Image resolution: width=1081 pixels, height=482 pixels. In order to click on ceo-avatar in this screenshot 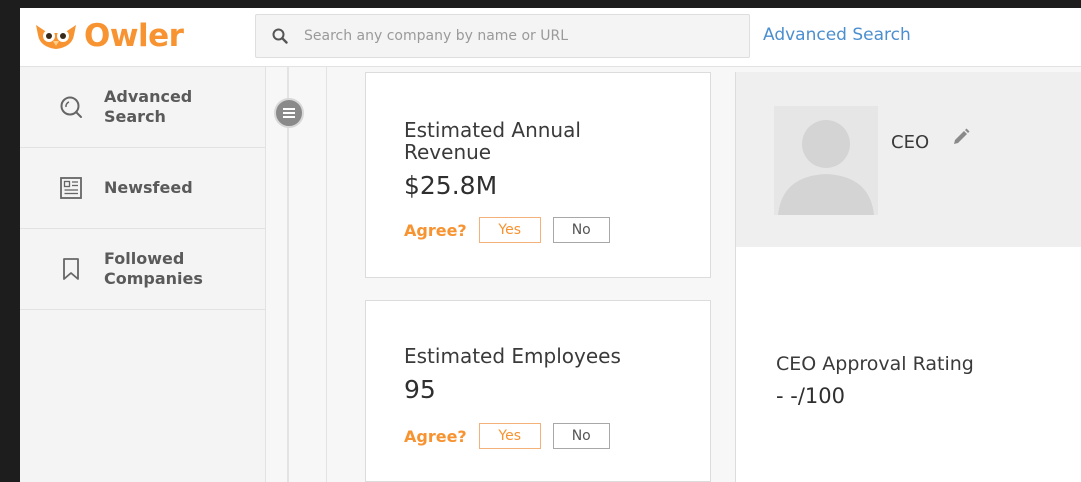, I will do `click(826, 160)`.